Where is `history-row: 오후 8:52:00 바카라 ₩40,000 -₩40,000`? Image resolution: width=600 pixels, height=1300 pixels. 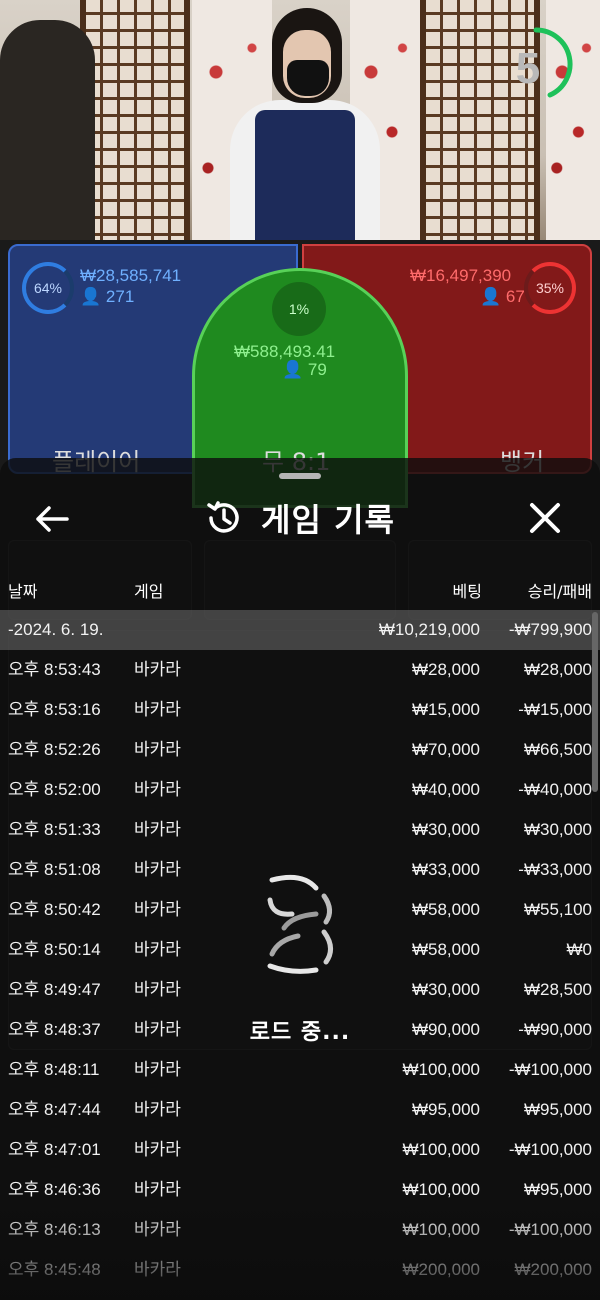
history-row: 오후 8:52:00 바카라 ₩40,000 -₩40,000 is located at coordinates (300, 790).